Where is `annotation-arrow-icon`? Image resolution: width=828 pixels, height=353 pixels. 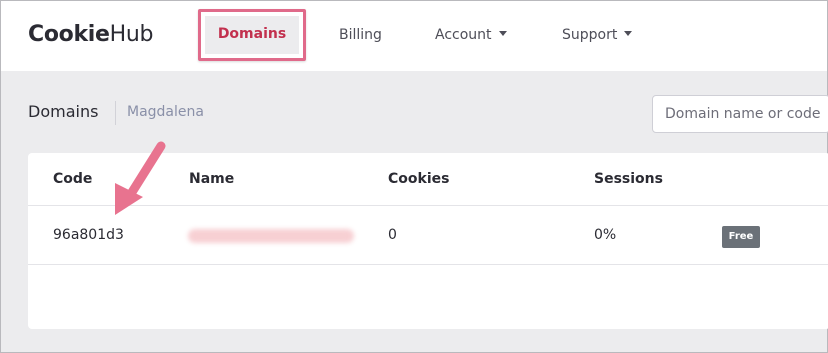 annotation-arrow-icon is located at coordinates (140, 178).